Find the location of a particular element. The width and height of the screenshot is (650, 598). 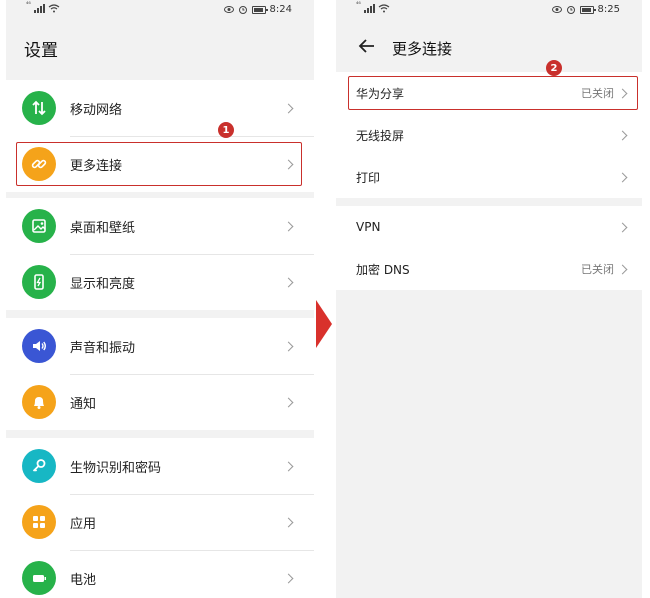

status-time: 8:24 is located at coordinates (280, 9).